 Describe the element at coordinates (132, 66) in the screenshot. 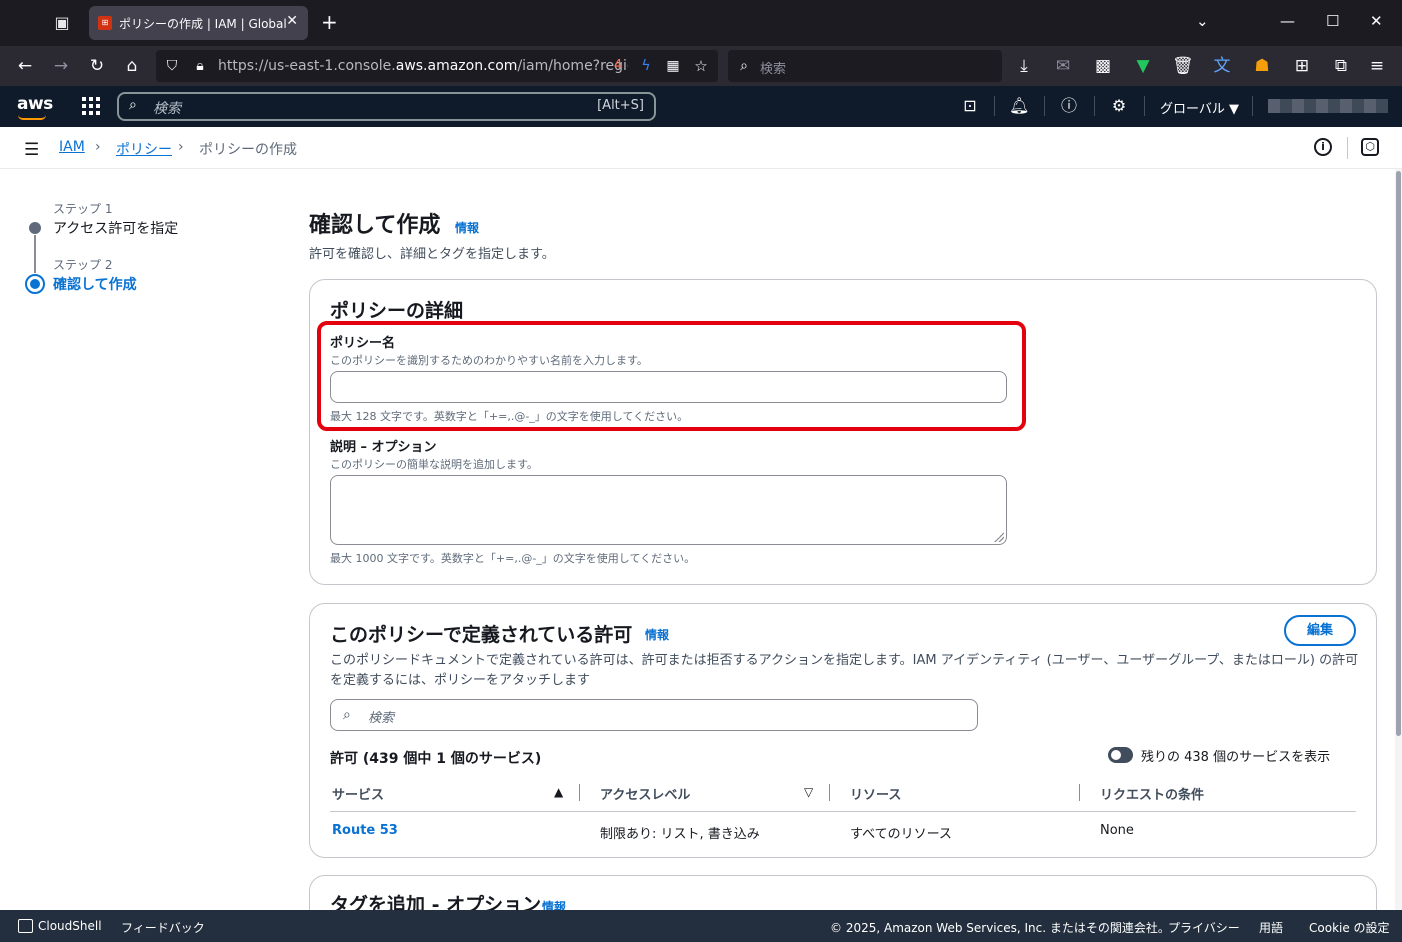

I see `home-icon: ⌂` at that location.